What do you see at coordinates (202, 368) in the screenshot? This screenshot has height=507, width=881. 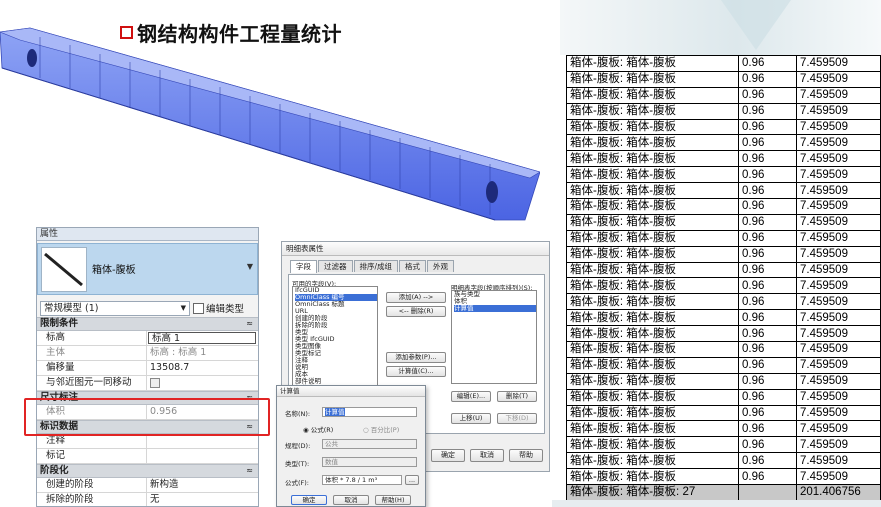 I see `offset-value-field: 13508.7` at bounding box center [202, 368].